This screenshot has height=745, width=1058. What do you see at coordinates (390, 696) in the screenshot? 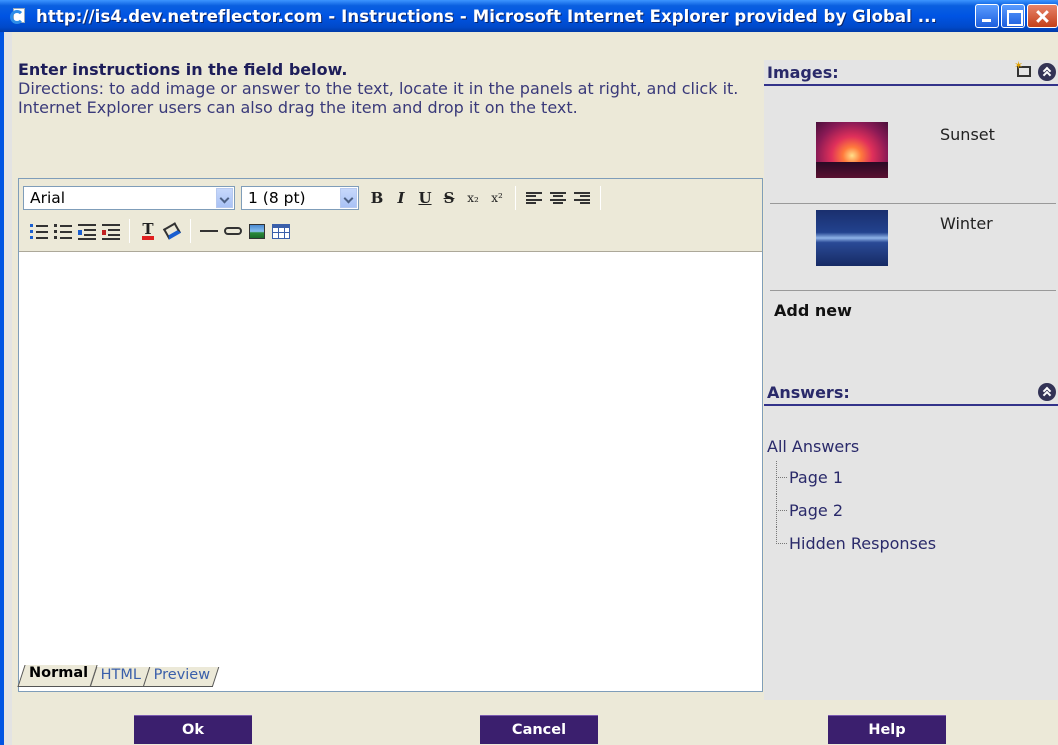
I see `editor-bottom-gap` at bounding box center [390, 696].